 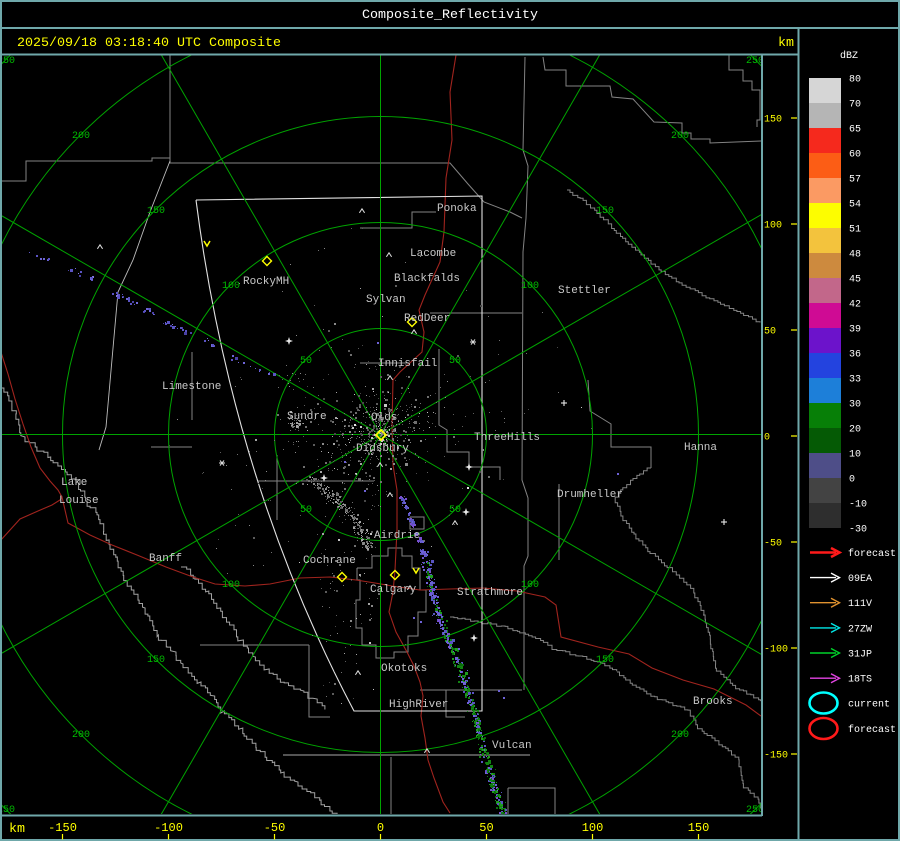 What do you see at coordinates (855, 105) in the screenshot?
I see `svg-text: 70` at bounding box center [855, 105].